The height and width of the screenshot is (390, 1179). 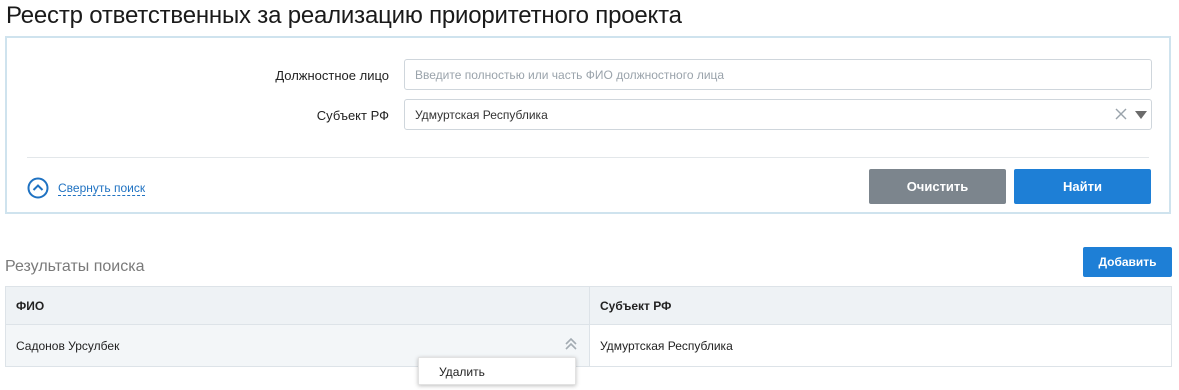 What do you see at coordinates (102, 188) in the screenshot?
I see `collapse-search-label: Свернуть поиск` at bounding box center [102, 188].